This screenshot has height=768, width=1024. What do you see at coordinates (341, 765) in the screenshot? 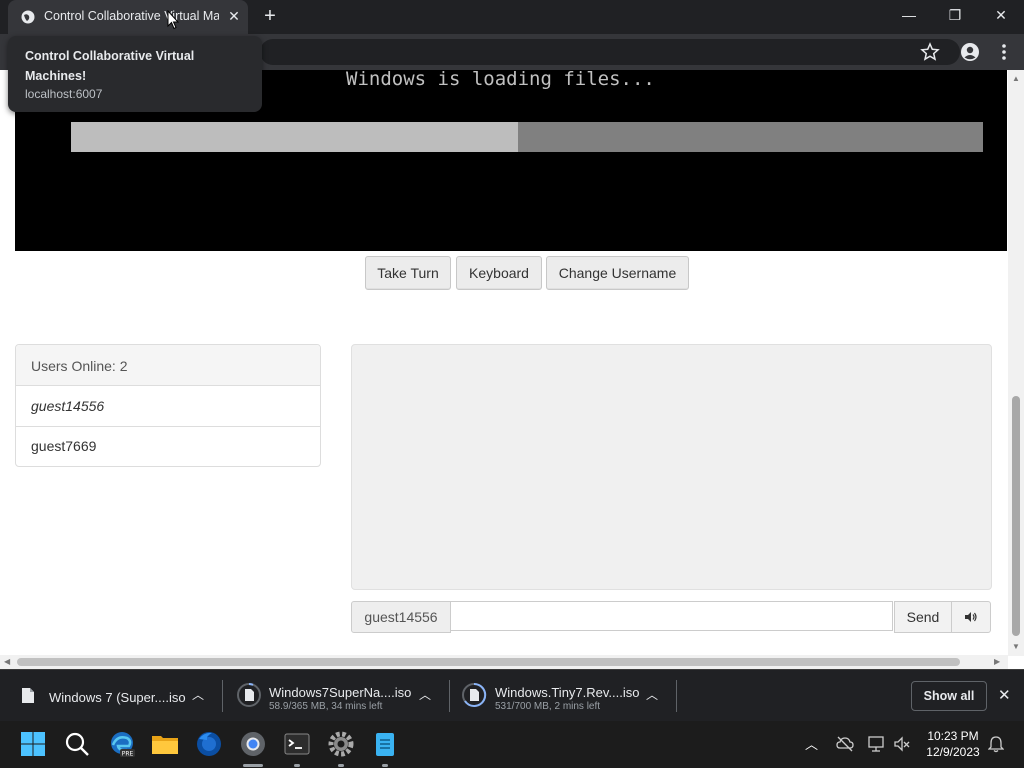
I see `settings-running-indicator` at bounding box center [341, 765].